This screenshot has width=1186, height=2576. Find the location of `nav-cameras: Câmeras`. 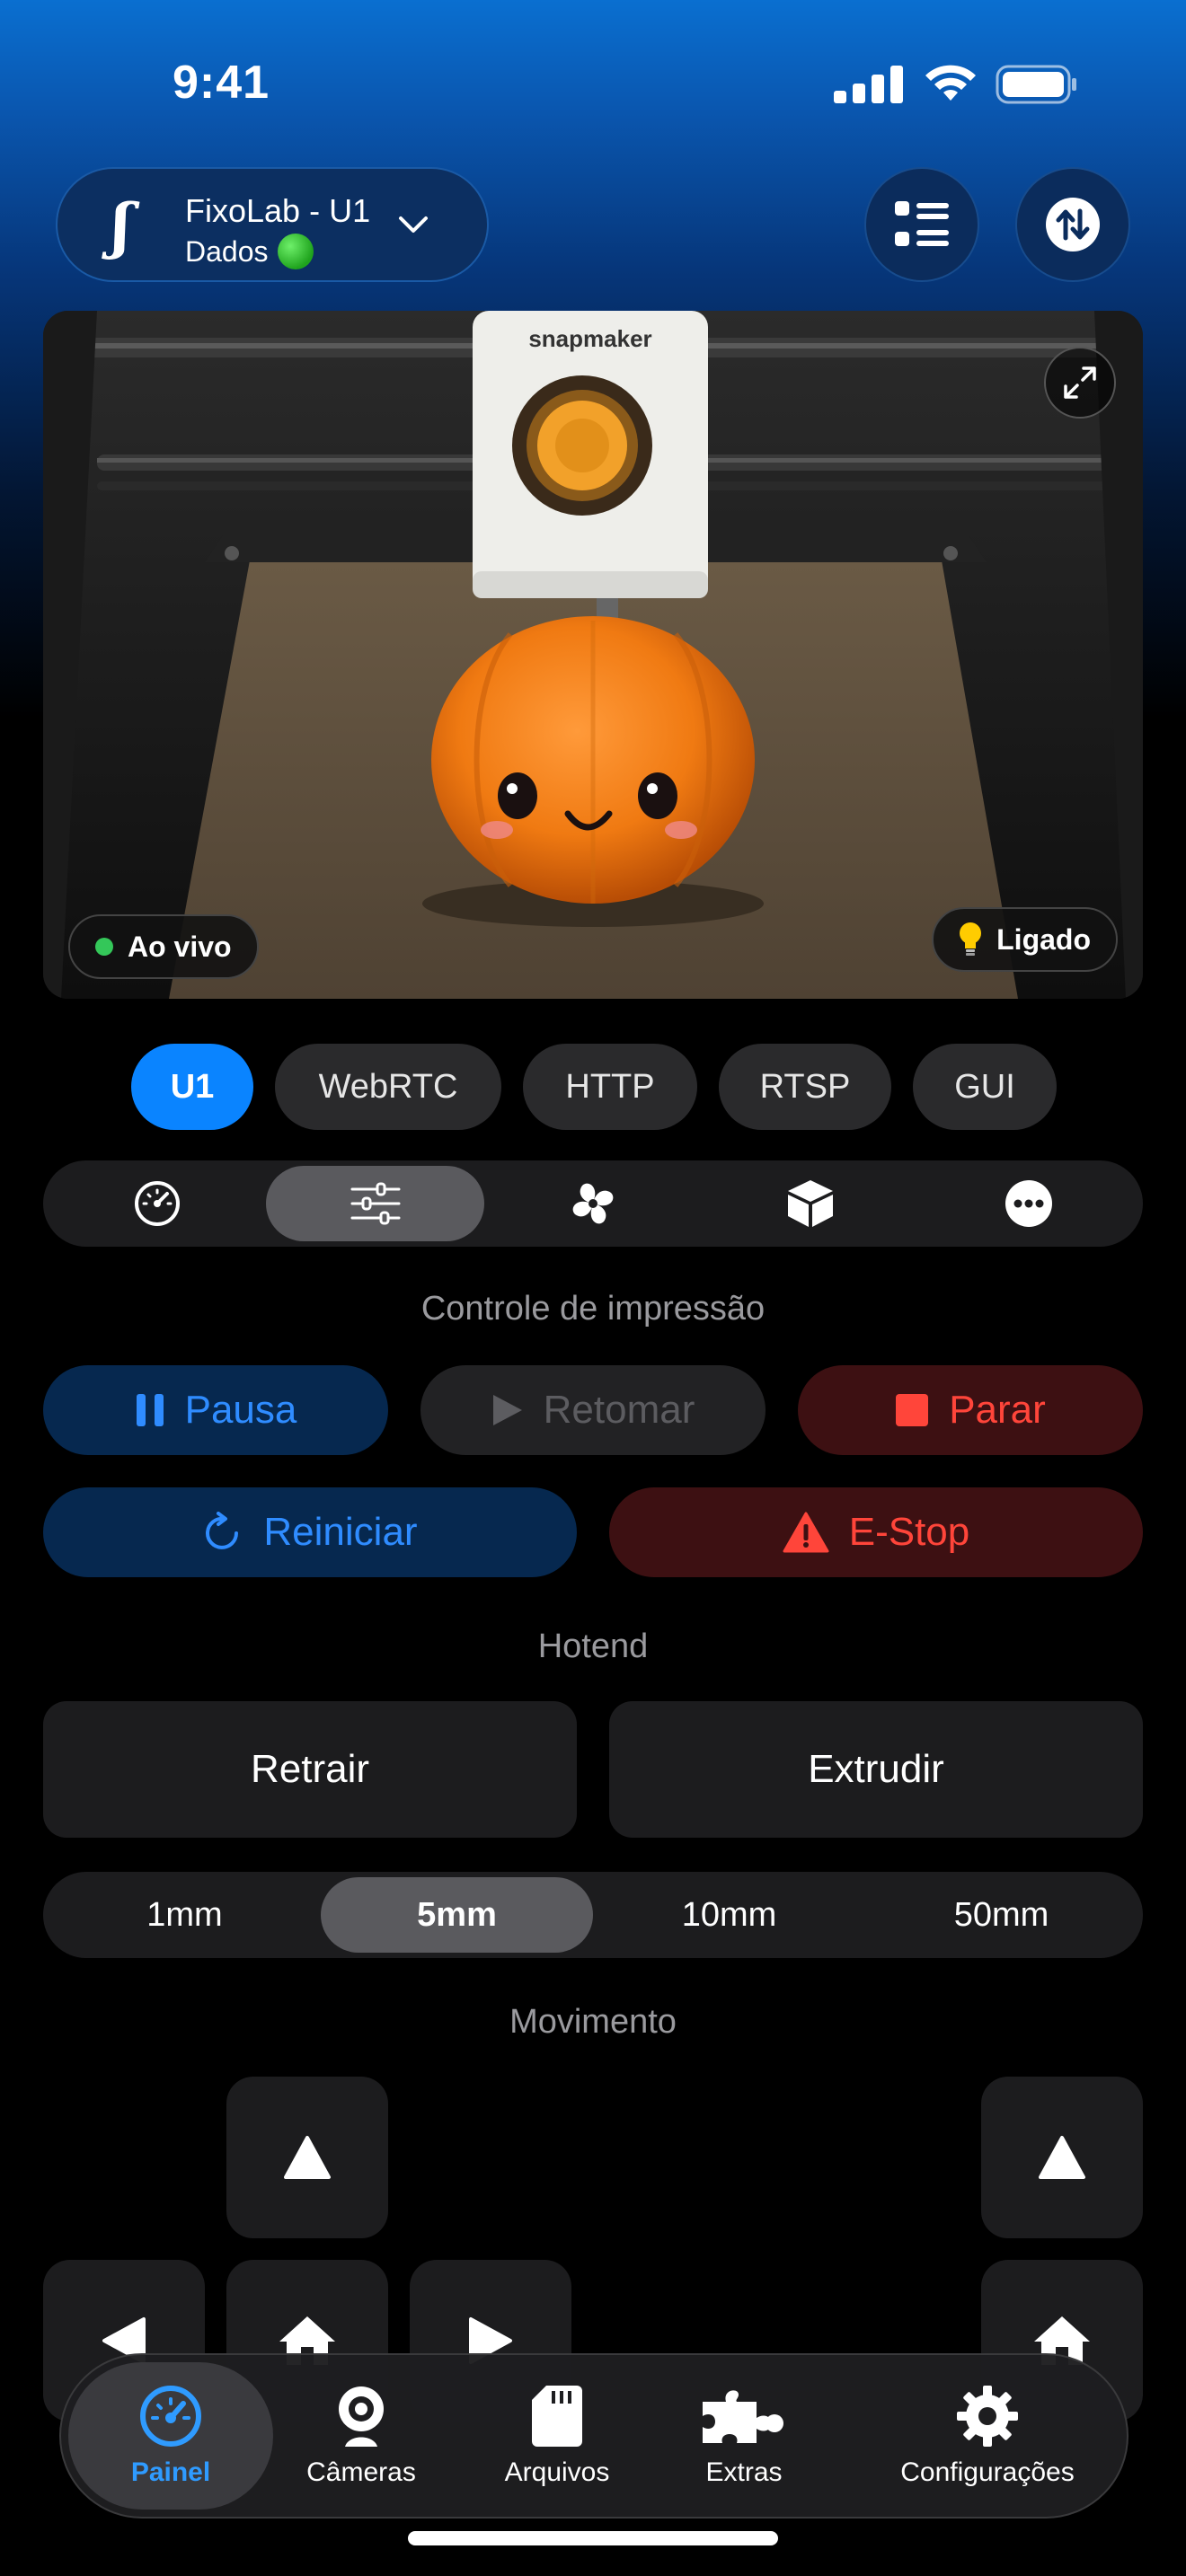

nav-cameras: Câmeras is located at coordinates (361, 2436).